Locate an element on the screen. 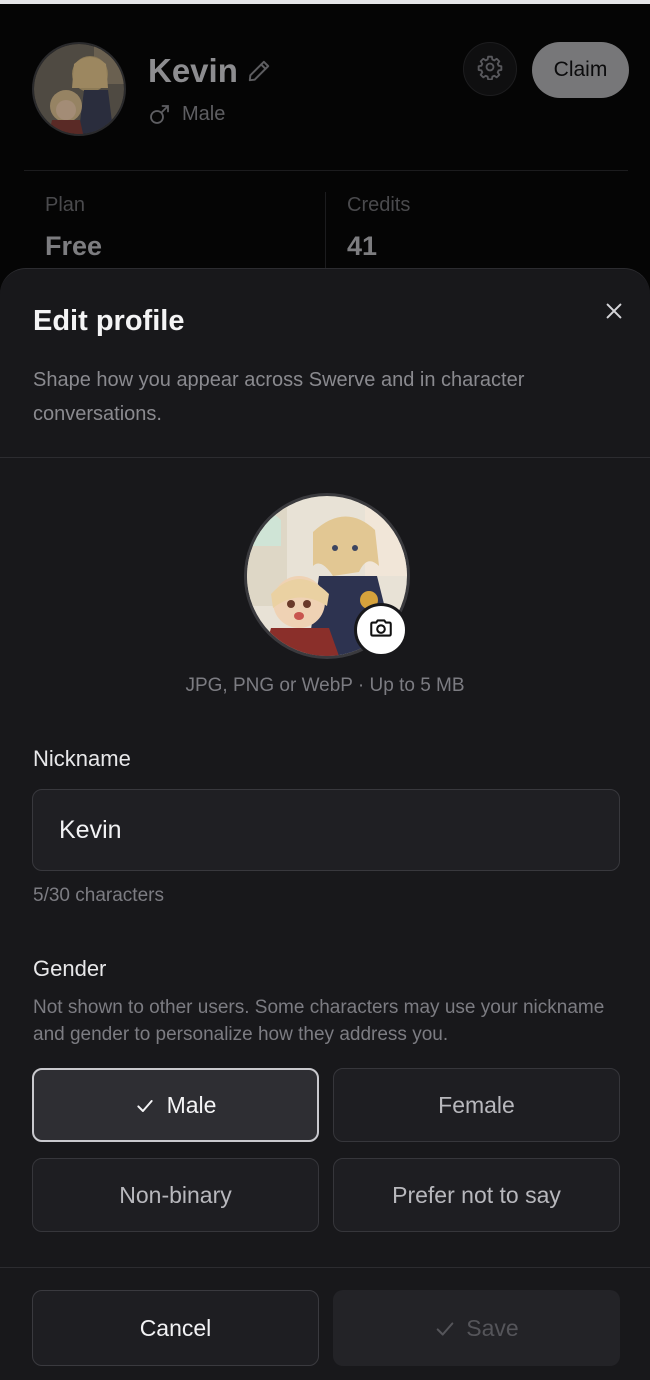 This screenshot has width=650, height=1380. stat-divider is located at coordinates (325, 232).